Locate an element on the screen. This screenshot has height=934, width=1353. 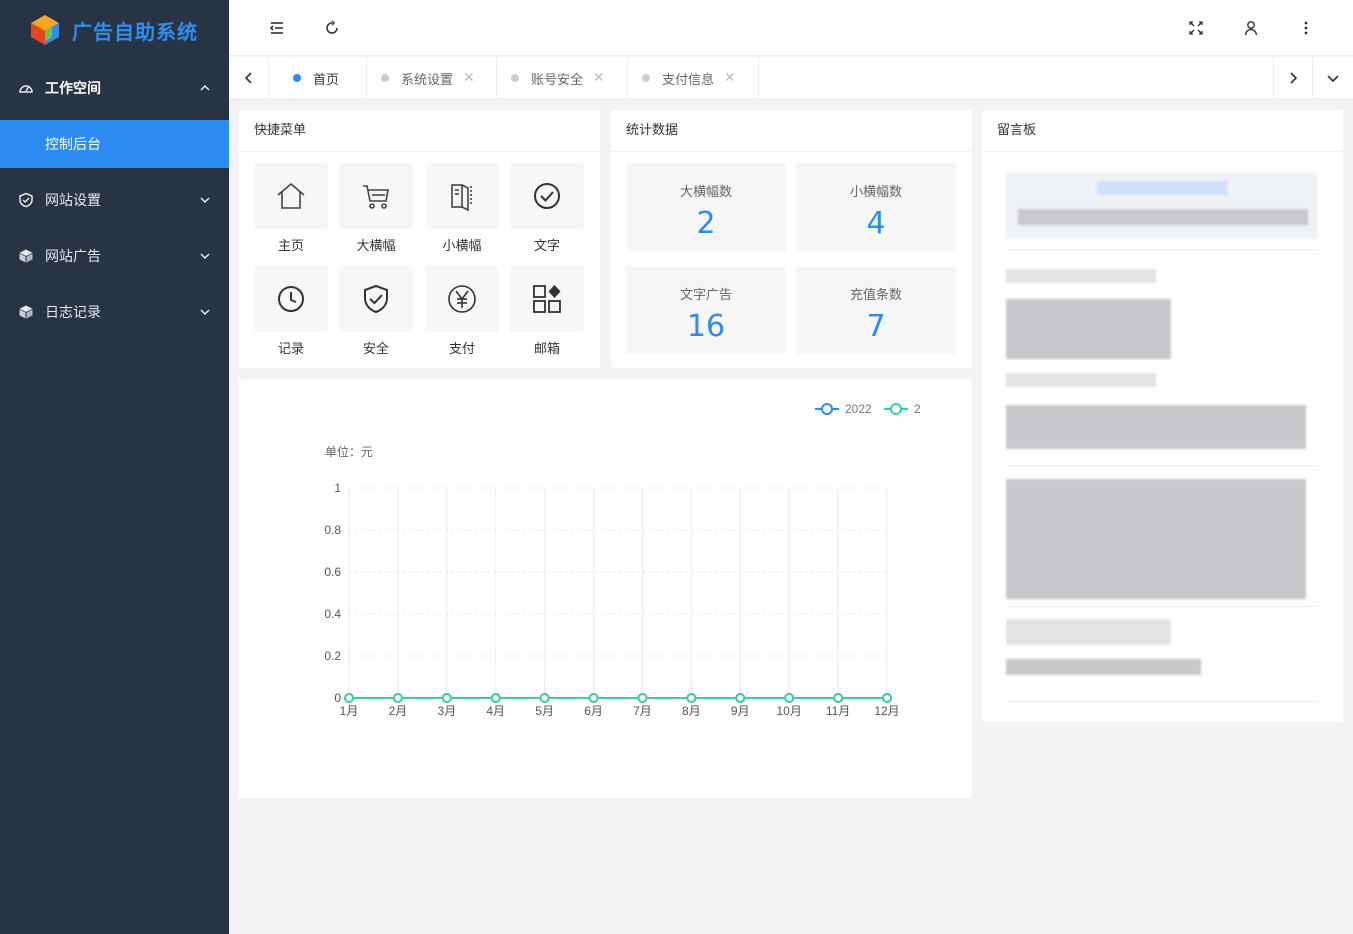
quick-menu-item-home is located at coordinates (291, 196).